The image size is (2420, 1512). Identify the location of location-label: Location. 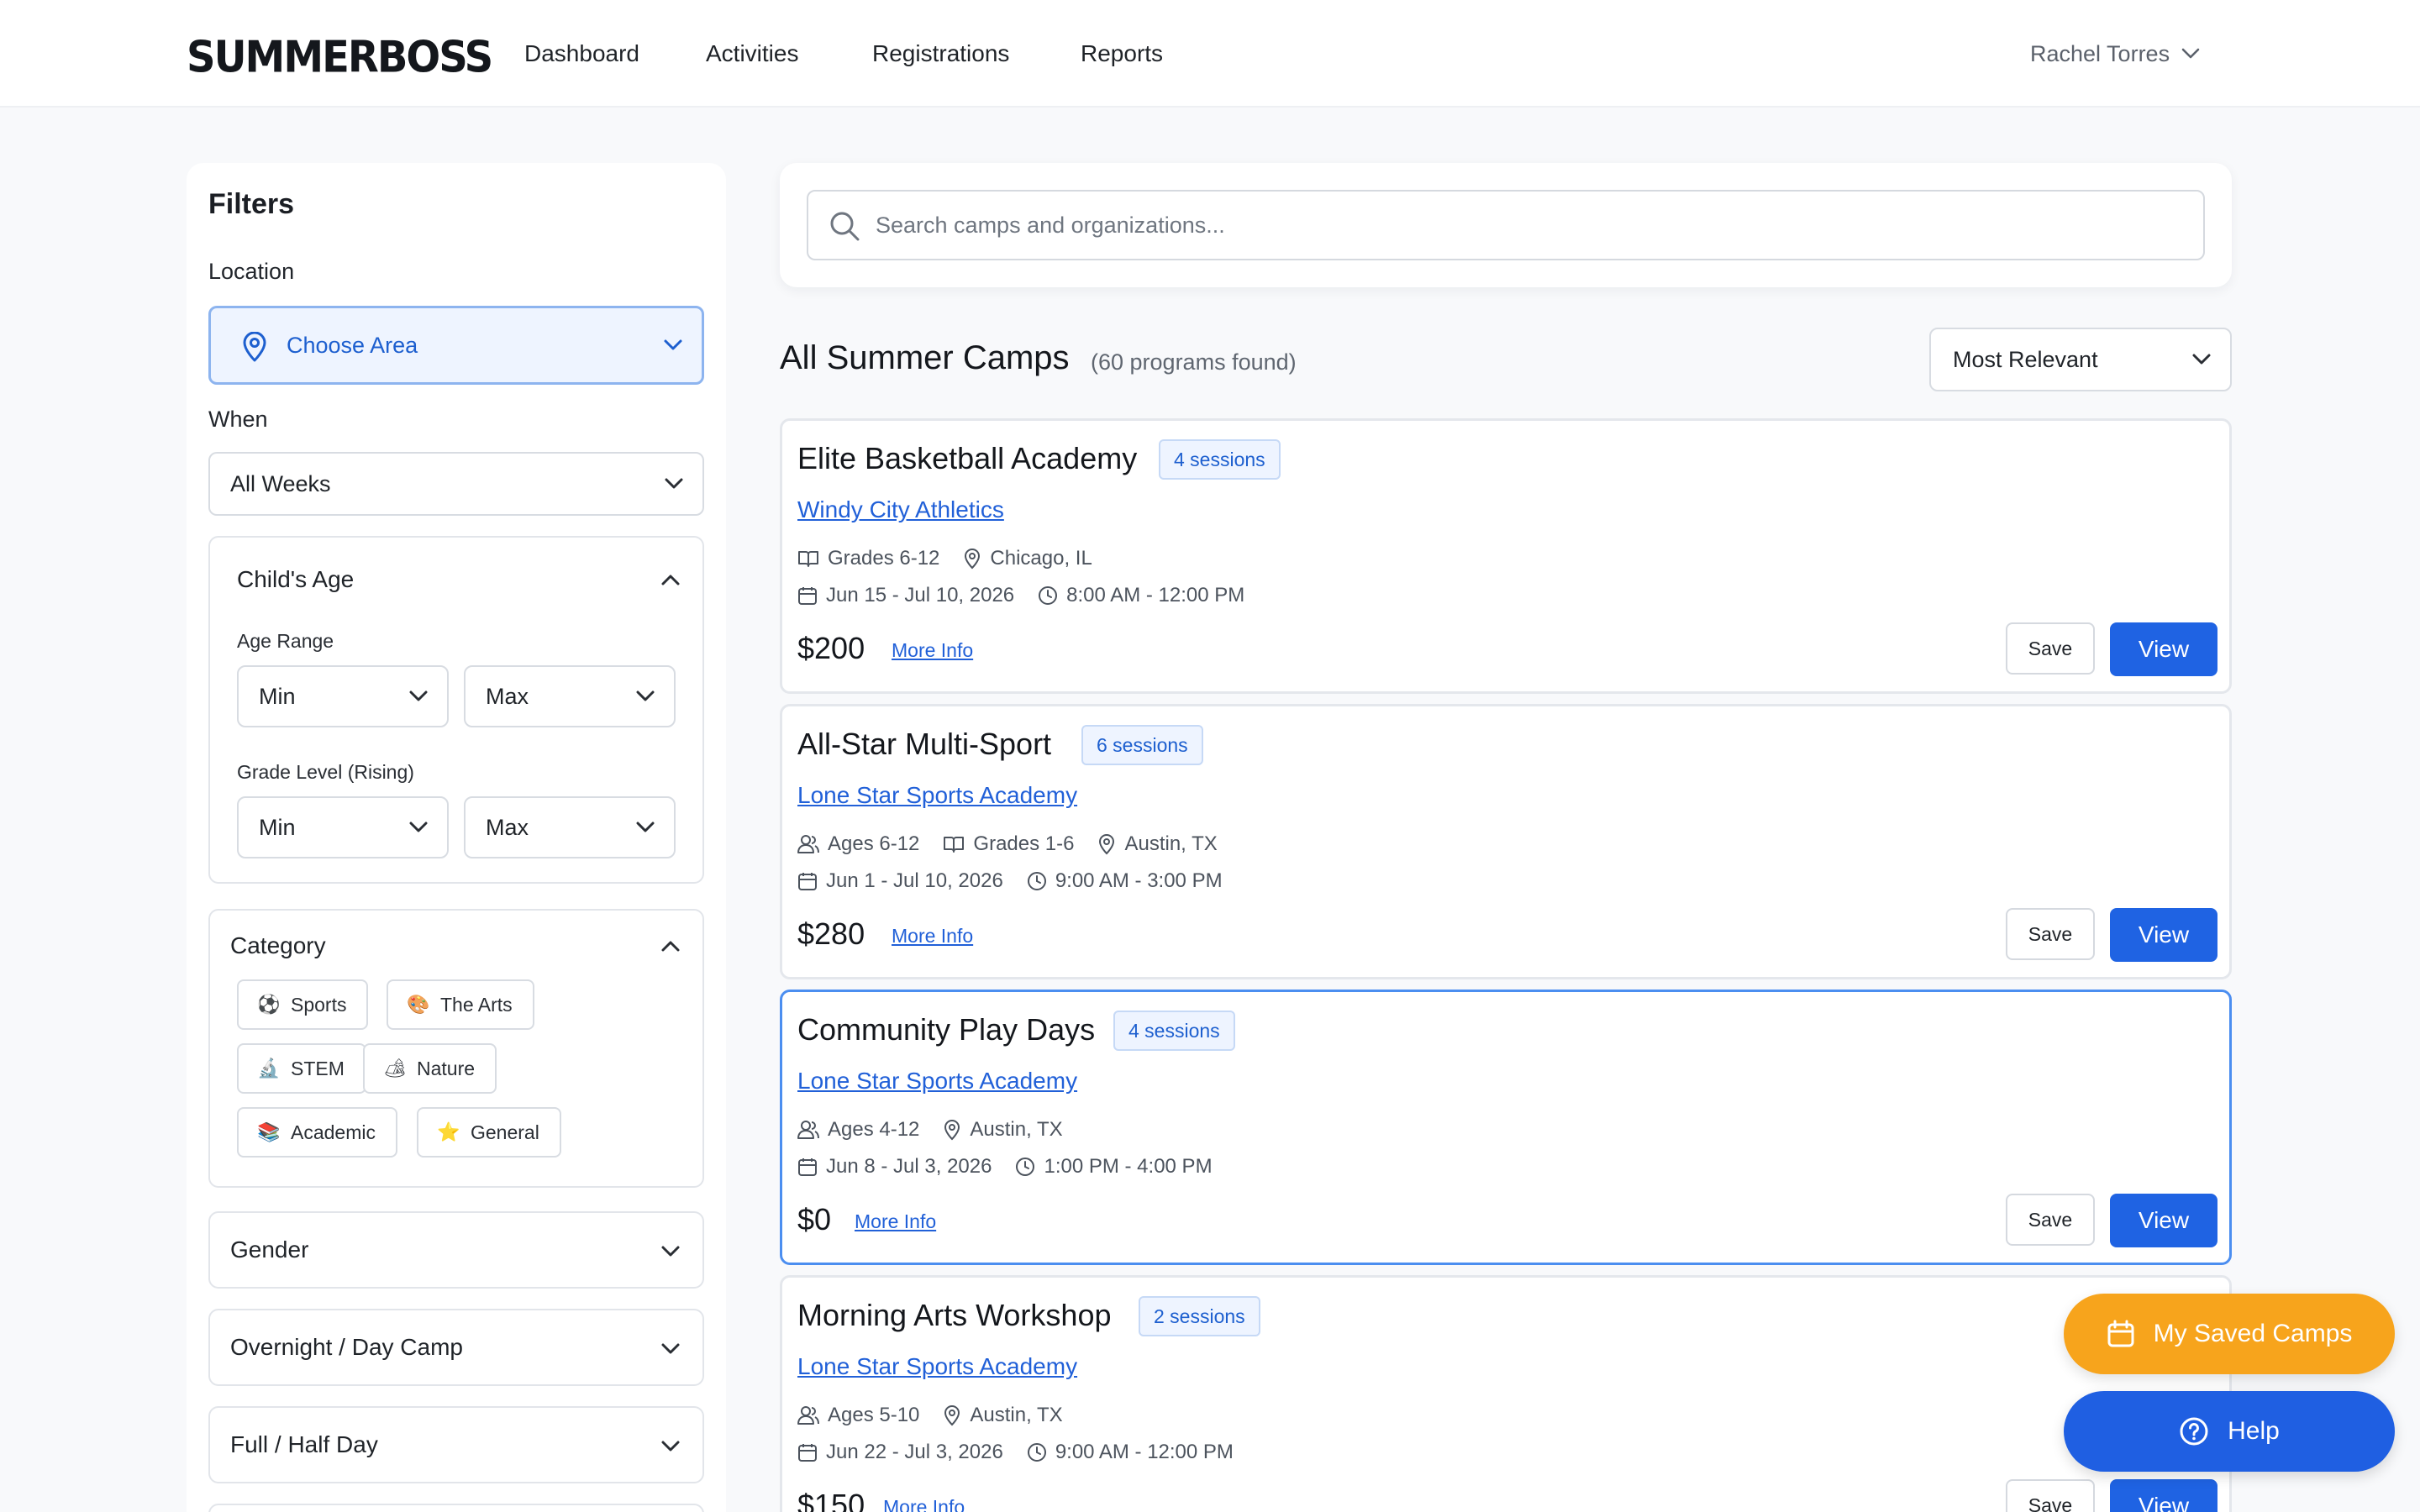
(251, 271).